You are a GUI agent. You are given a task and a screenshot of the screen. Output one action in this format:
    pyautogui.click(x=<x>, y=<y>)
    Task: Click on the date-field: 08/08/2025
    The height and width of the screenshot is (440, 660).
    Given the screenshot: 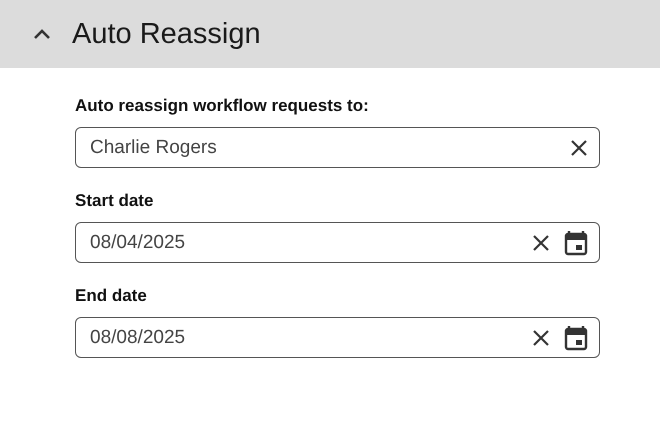 What is the action you would take?
    pyautogui.click(x=337, y=337)
    